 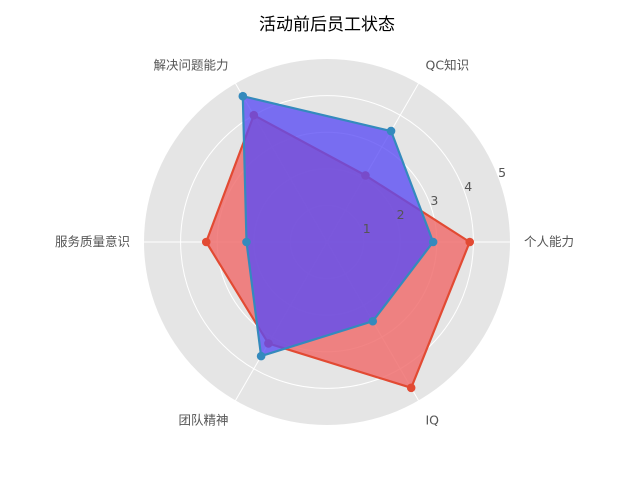 What do you see at coordinates (502, 172) in the screenshot?
I see `radial-tick-label: 5` at bounding box center [502, 172].